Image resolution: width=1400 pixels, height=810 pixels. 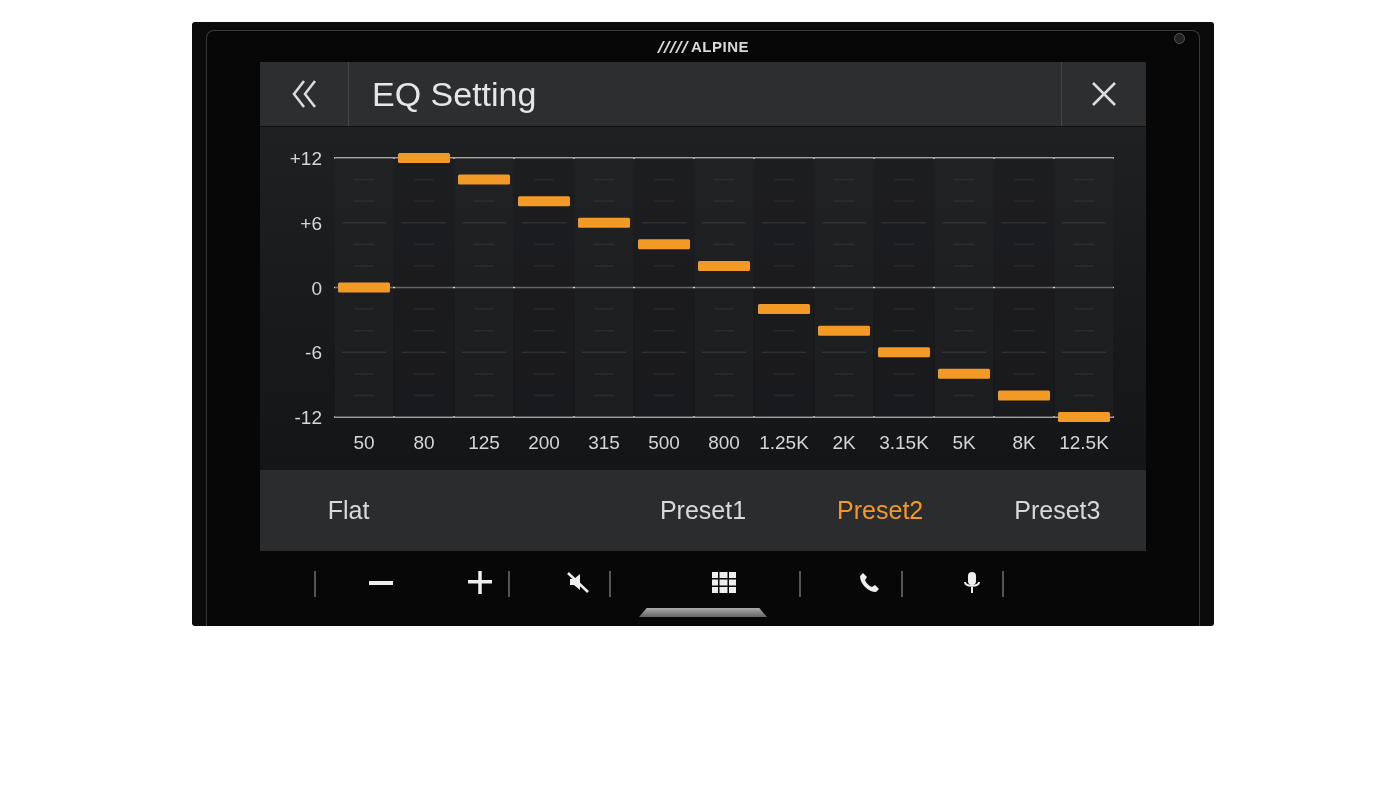 What do you see at coordinates (1057, 510) in the screenshot?
I see `preset-tab: Preset3` at bounding box center [1057, 510].